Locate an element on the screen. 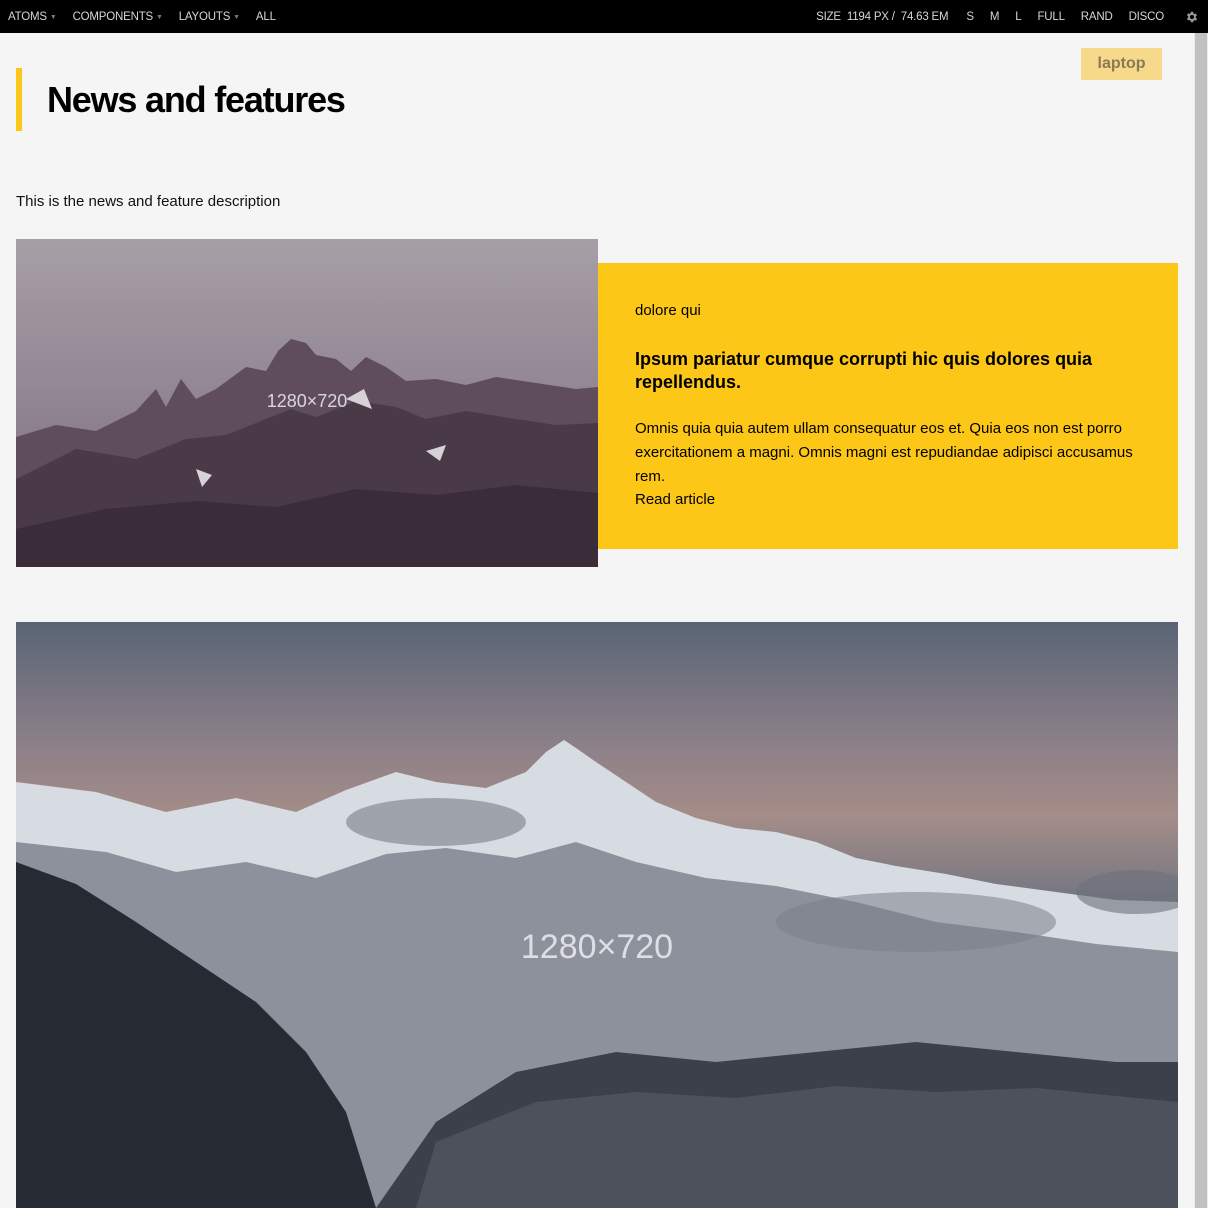 The width and height of the screenshot is (1208, 1208). size-label: SIZE is located at coordinates (828, 16).